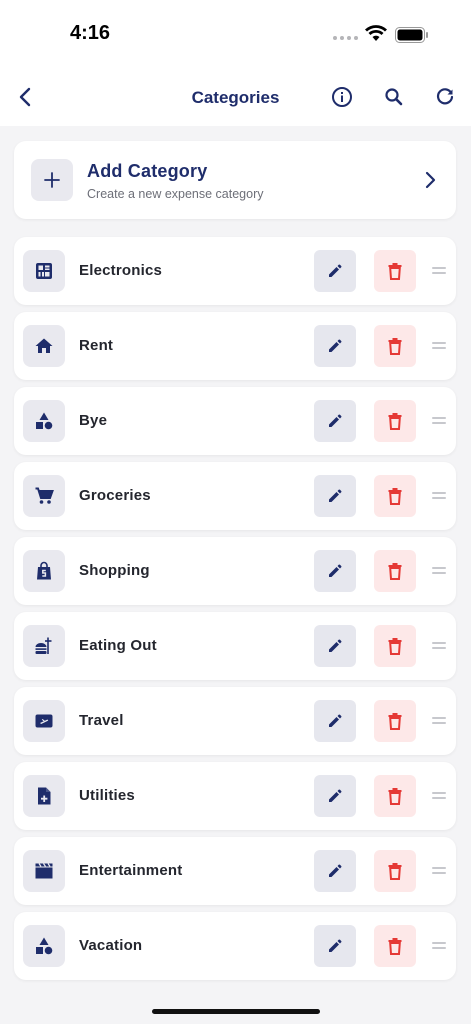 Image resolution: width=471 pixels, height=1024 pixels. Describe the element at coordinates (52, 180) in the screenshot. I see `plus-icon` at that location.